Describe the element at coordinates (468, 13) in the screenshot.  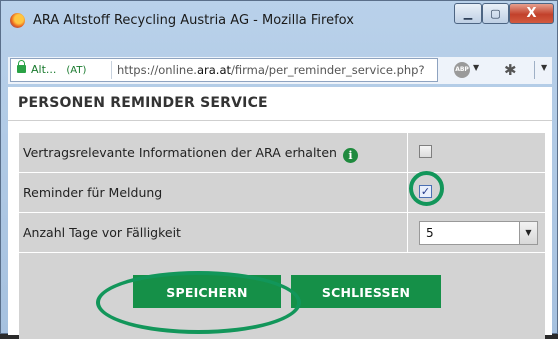
I see `minimize-button: ▁` at that location.